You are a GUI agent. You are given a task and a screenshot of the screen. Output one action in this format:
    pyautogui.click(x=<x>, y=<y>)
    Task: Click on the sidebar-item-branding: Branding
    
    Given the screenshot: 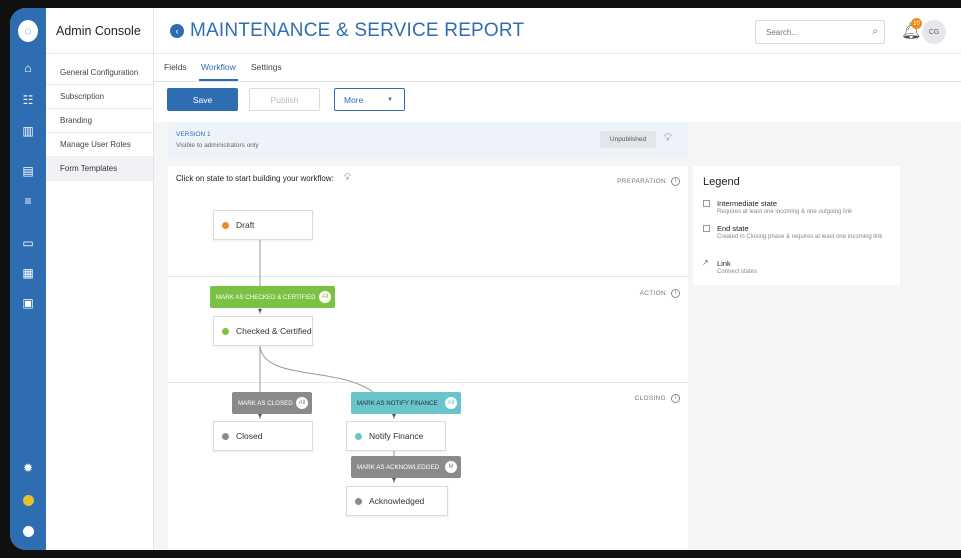 What is the action you would take?
    pyautogui.click(x=99, y=121)
    